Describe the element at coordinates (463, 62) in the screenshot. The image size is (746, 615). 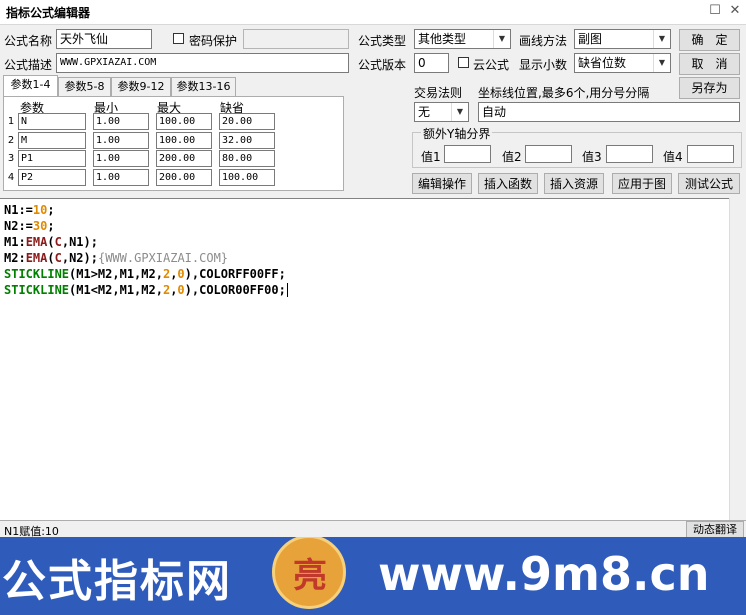
I see `cloud-formula-checkbox` at that location.